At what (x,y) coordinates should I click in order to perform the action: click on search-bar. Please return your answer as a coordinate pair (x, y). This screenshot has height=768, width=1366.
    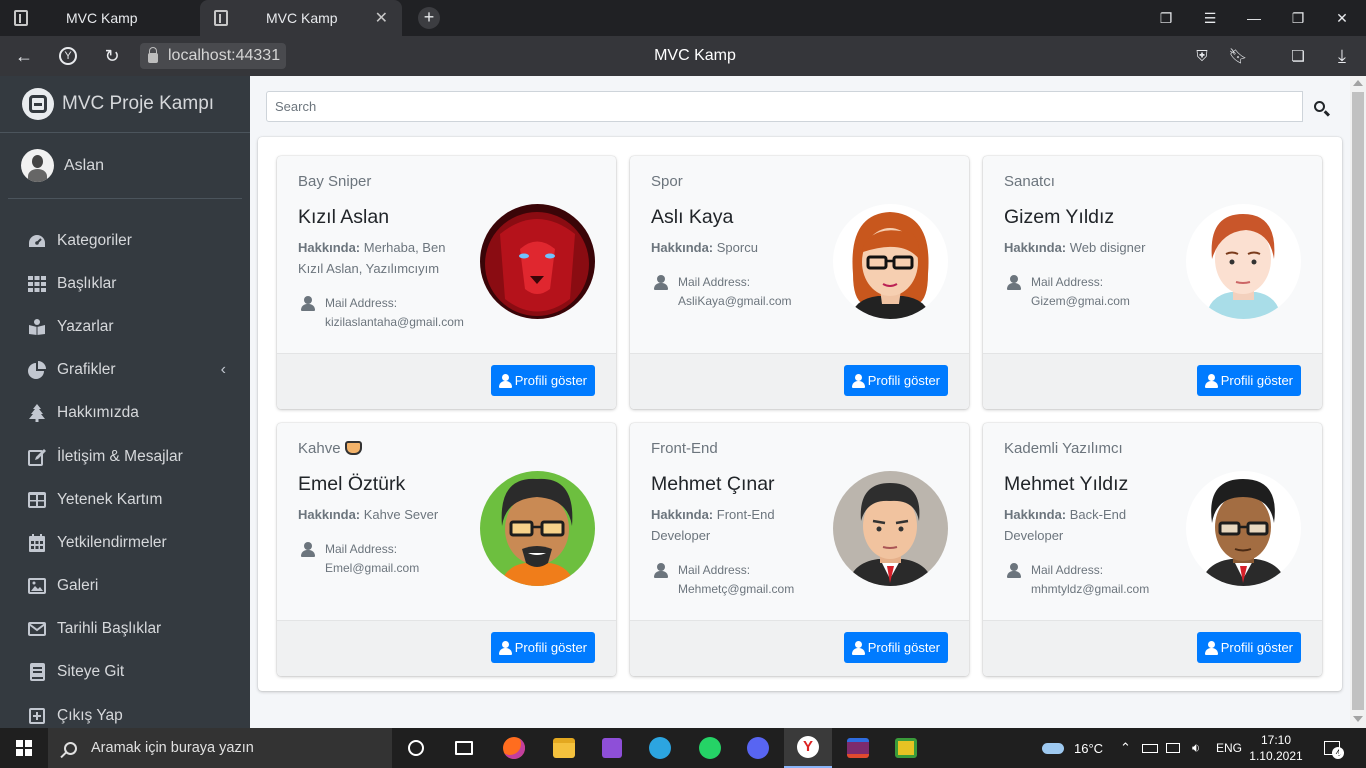
    Looking at the image, I should click on (801, 106).